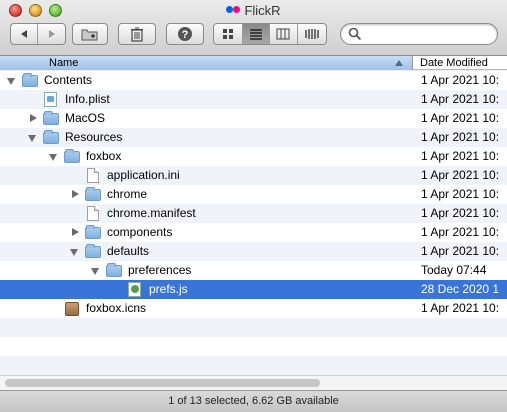 This screenshot has height=412, width=507. I want to click on back-button, so click(25, 34).